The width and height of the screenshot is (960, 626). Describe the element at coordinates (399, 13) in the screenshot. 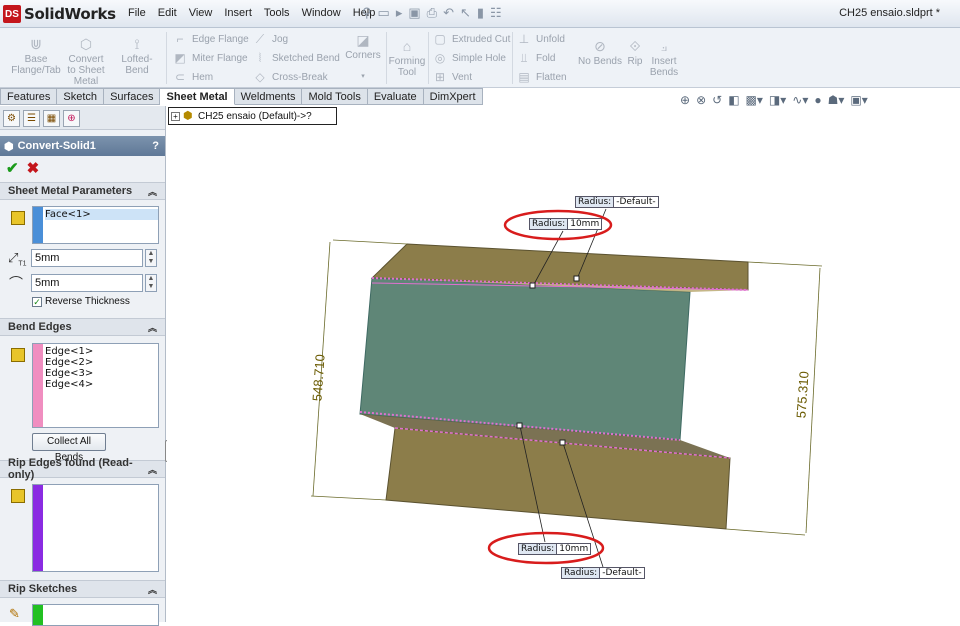

I see `open-icon: ▸` at that location.